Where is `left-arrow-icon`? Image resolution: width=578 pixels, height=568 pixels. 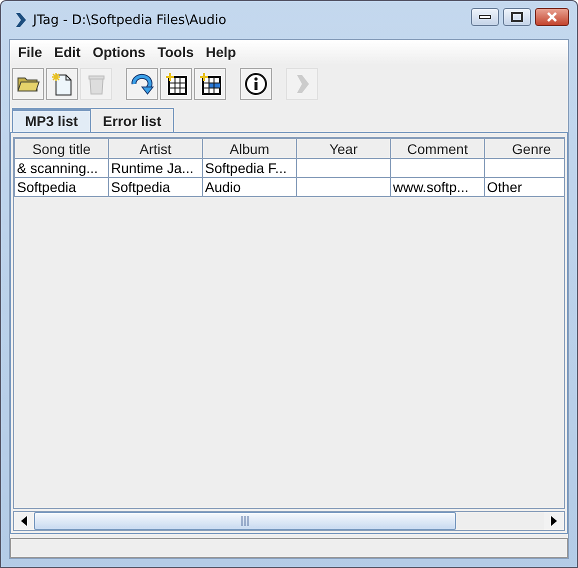
left-arrow-icon is located at coordinates (24, 521).